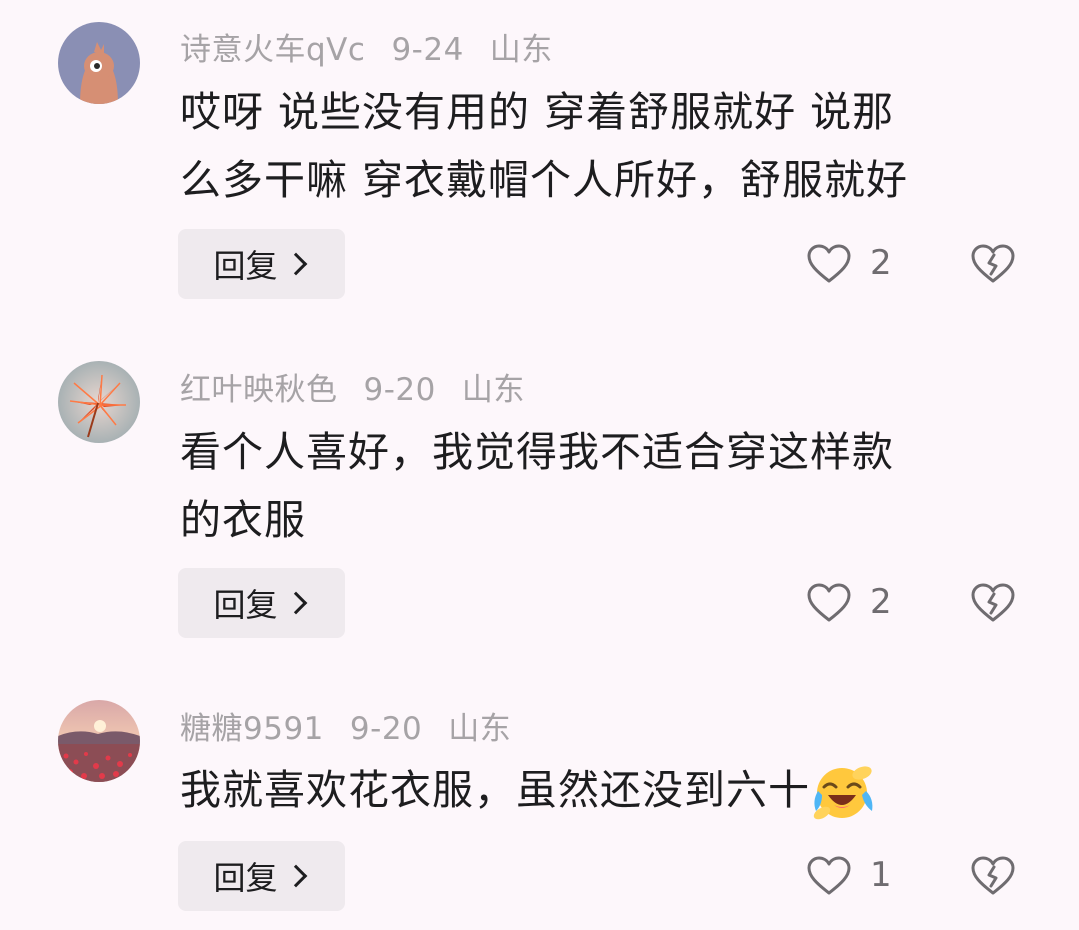 The height and width of the screenshot is (930, 1079). I want to click on username: 糖糖9591, so click(252, 729).